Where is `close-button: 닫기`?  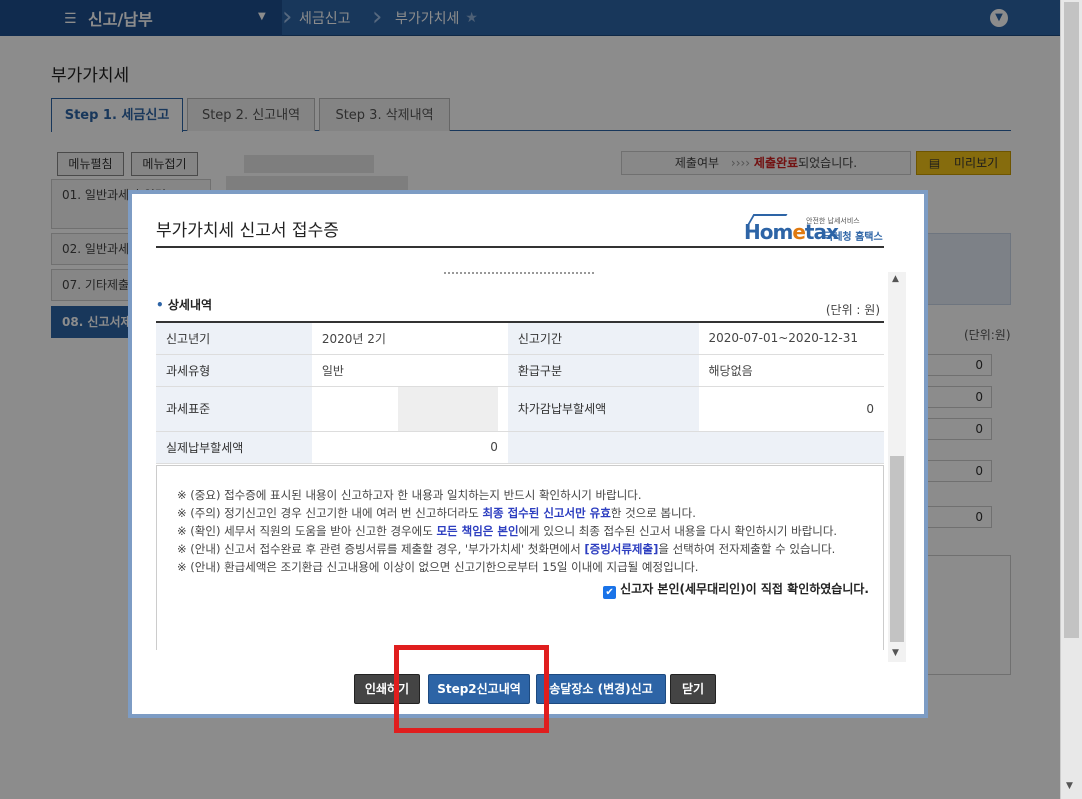 close-button: 닫기 is located at coordinates (693, 689).